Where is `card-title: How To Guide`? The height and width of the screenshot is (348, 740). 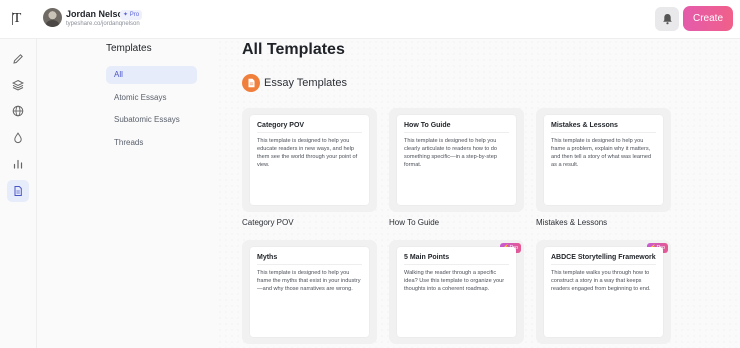
card-title: How To Guide is located at coordinates (456, 127).